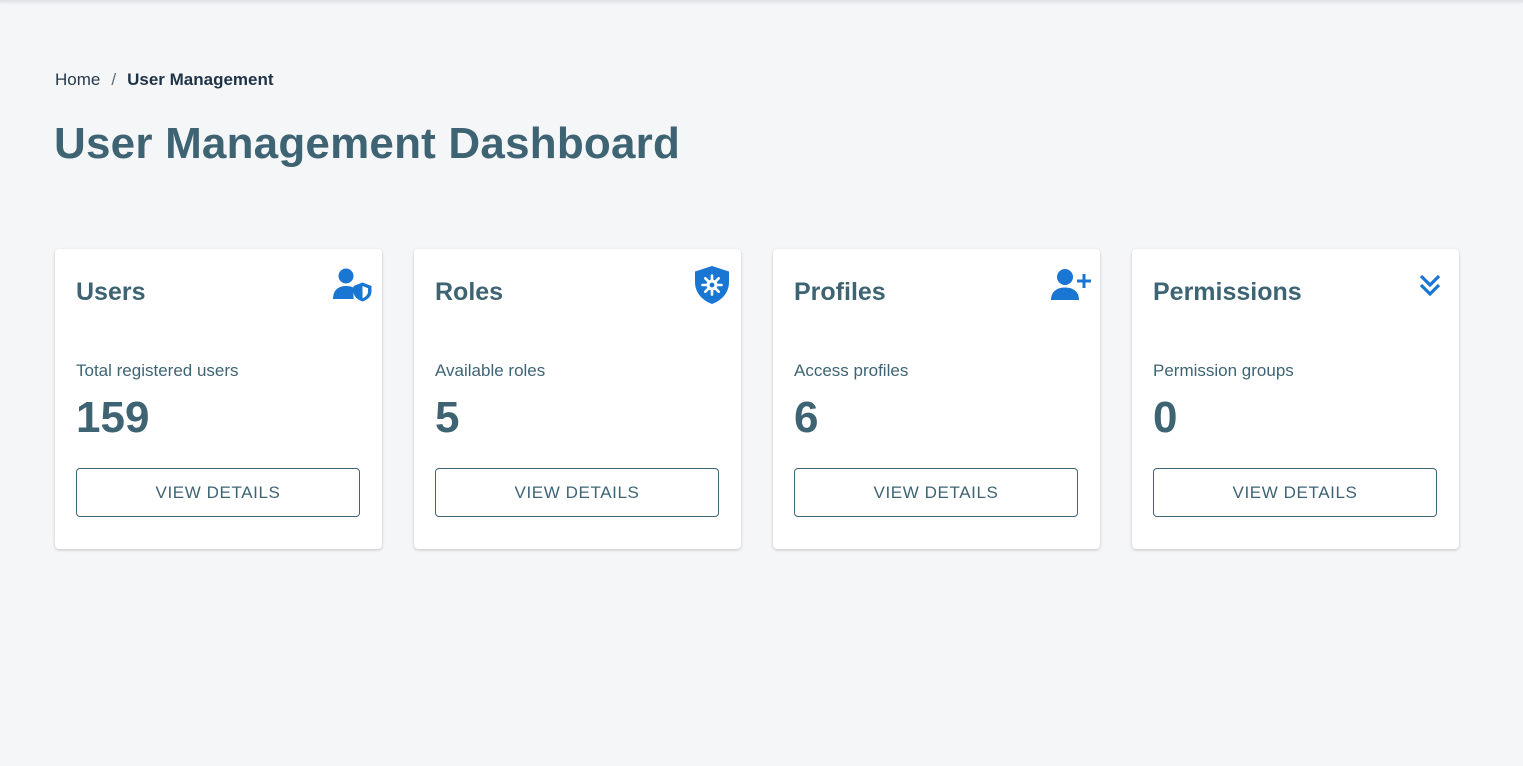  I want to click on card-subtitle: Permission groups, so click(1223, 370).